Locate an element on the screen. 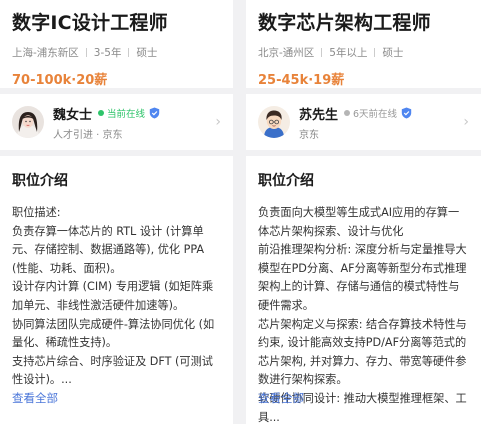 The width and height of the screenshot is (481, 424). recruiter-name-row: 苏先生 6天前在线 is located at coordinates (381, 113).